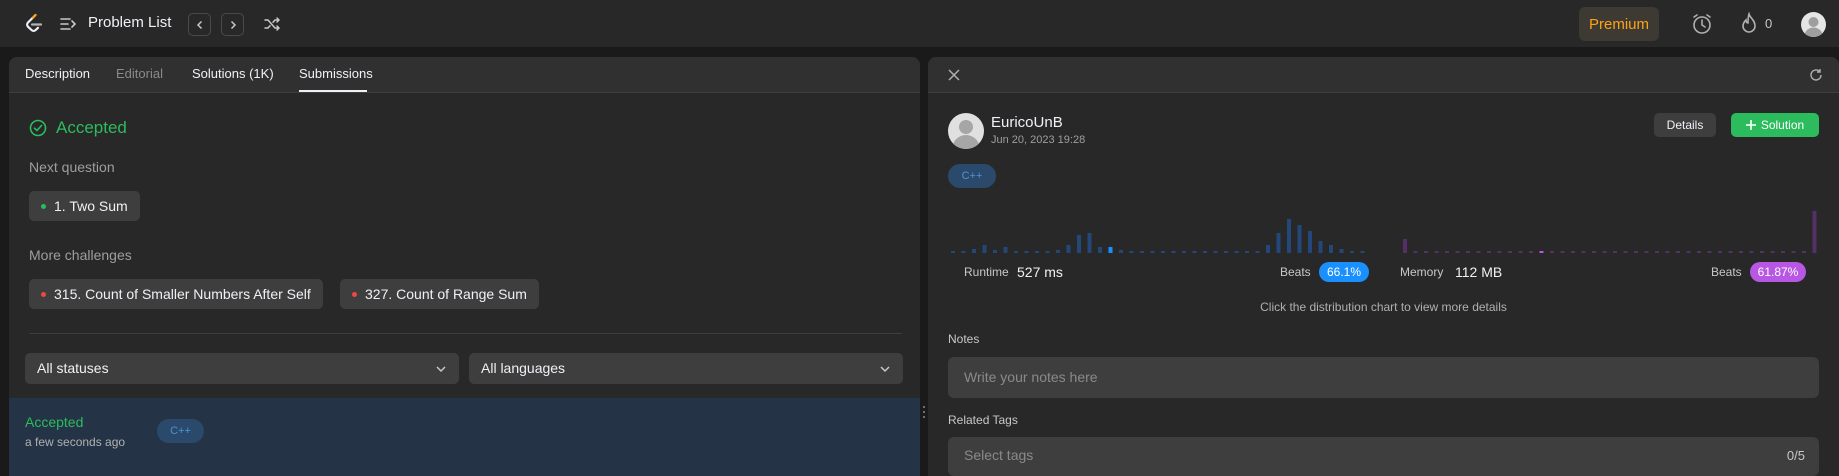  What do you see at coordinates (1685, 125) in the screenshot?
I see `details-button: Details` at bounding box center [1685, 125].